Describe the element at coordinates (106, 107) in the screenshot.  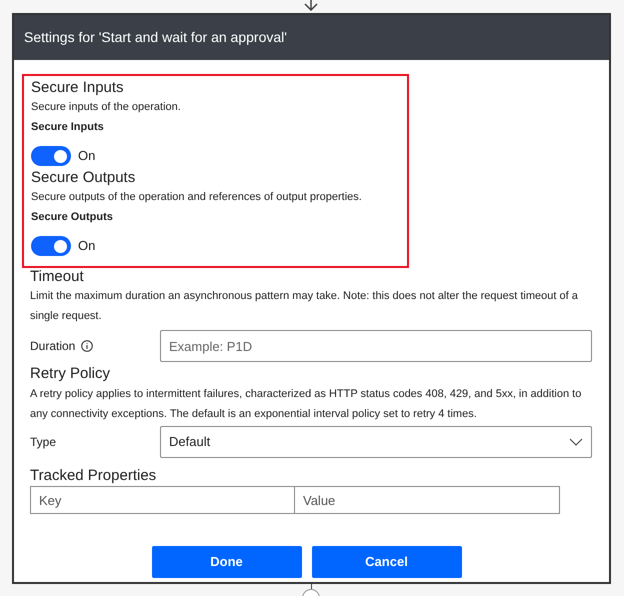
I see `section-description: Secure inputs of the operation.` at that location.